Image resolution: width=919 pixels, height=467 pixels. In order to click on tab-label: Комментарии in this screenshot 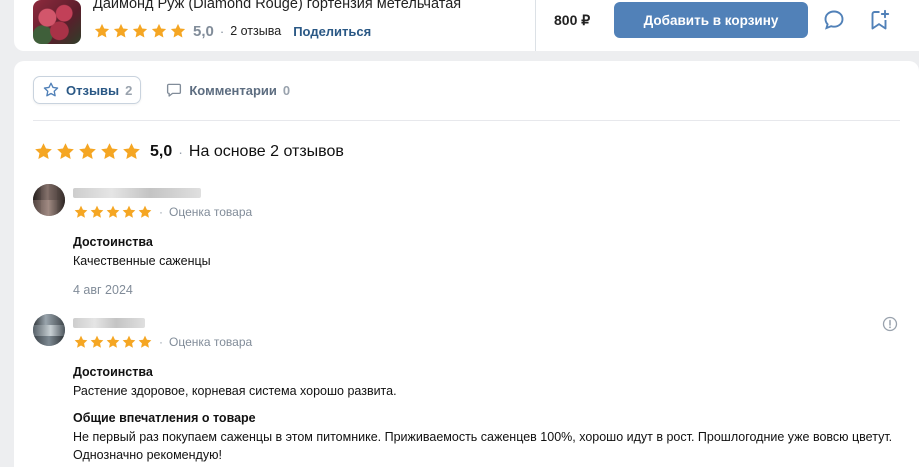, I will do `click(233, 90)`.